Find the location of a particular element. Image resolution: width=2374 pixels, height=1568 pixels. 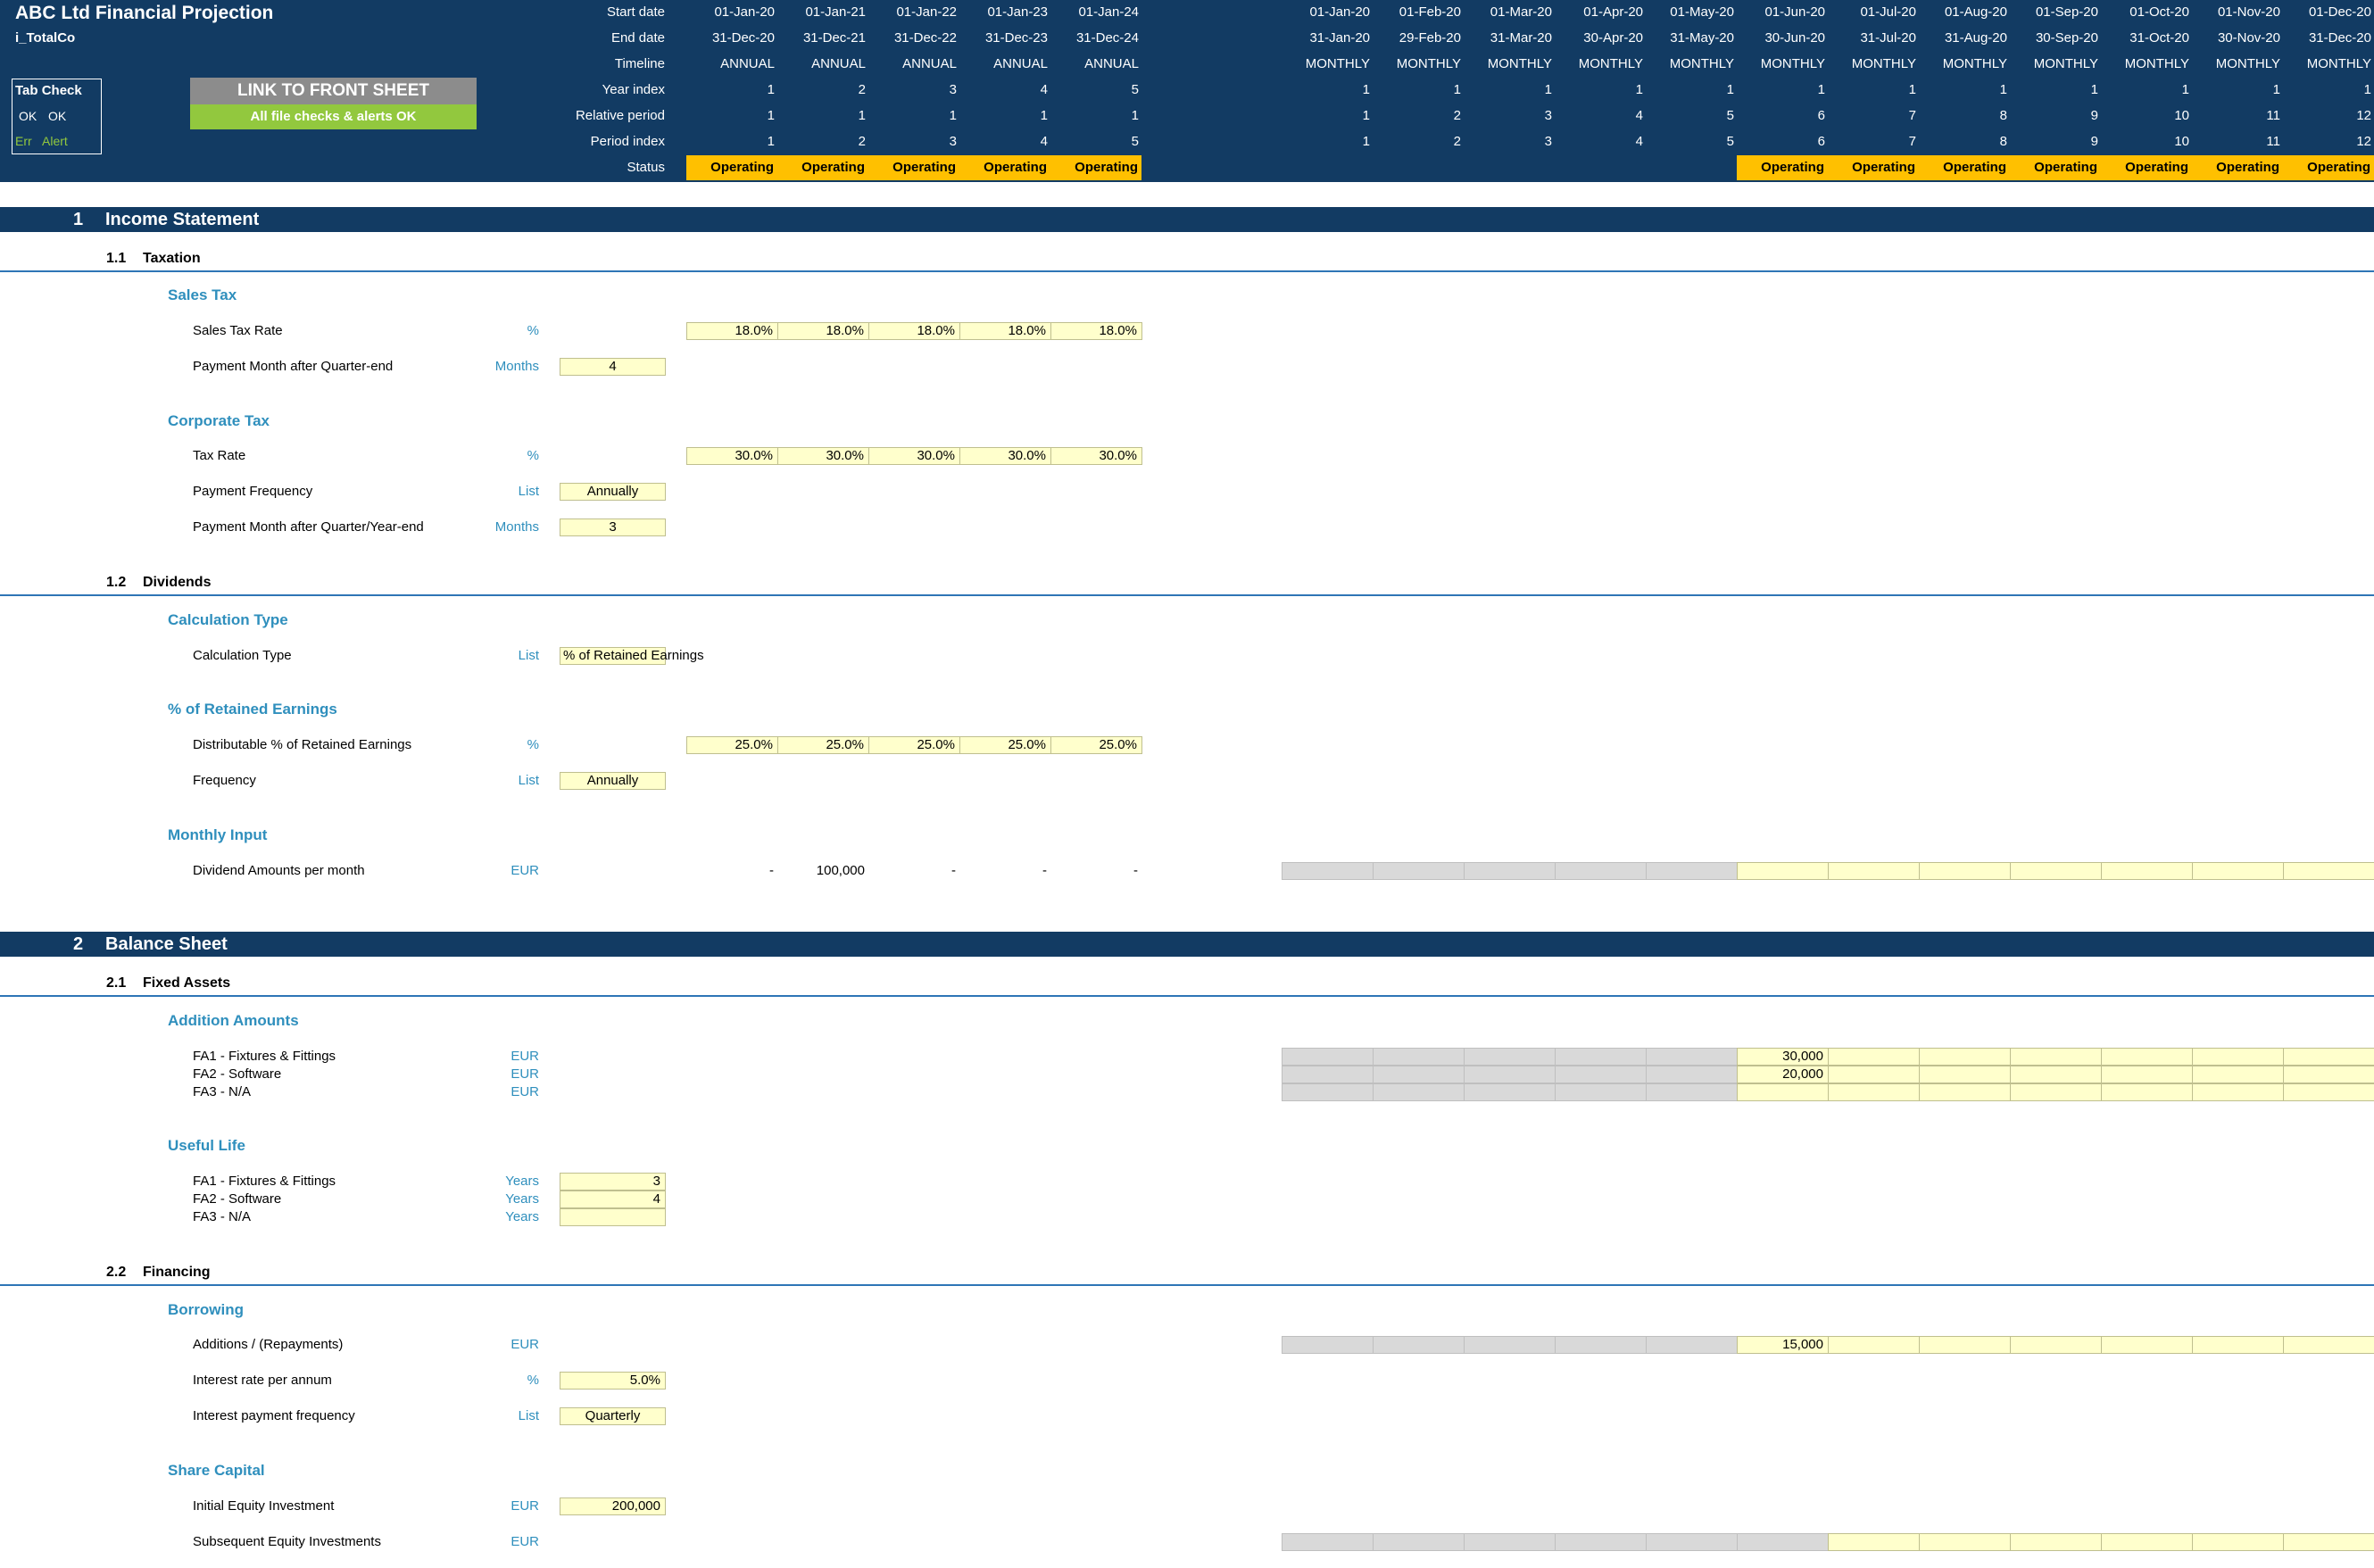

annual-status: Operating is located at coordinates (822, 167).